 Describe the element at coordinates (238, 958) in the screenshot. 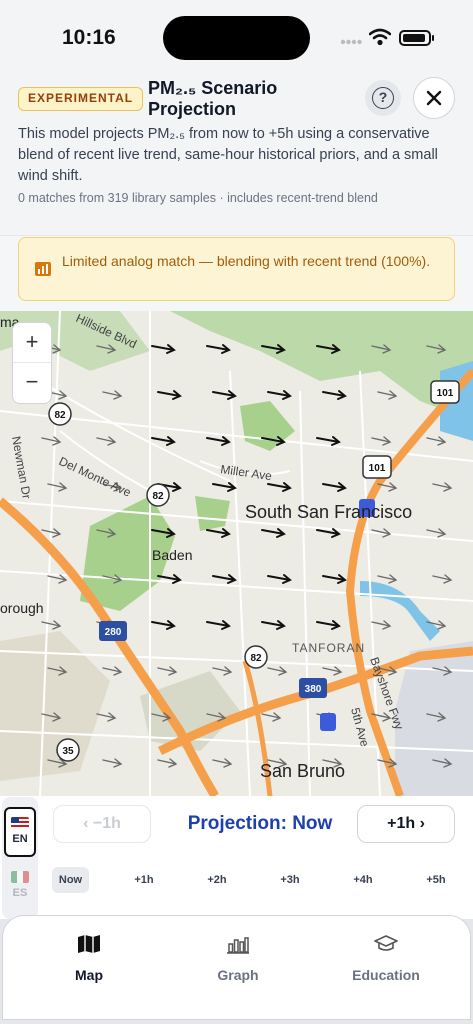

I see `tab-graph: Graph` at that location.